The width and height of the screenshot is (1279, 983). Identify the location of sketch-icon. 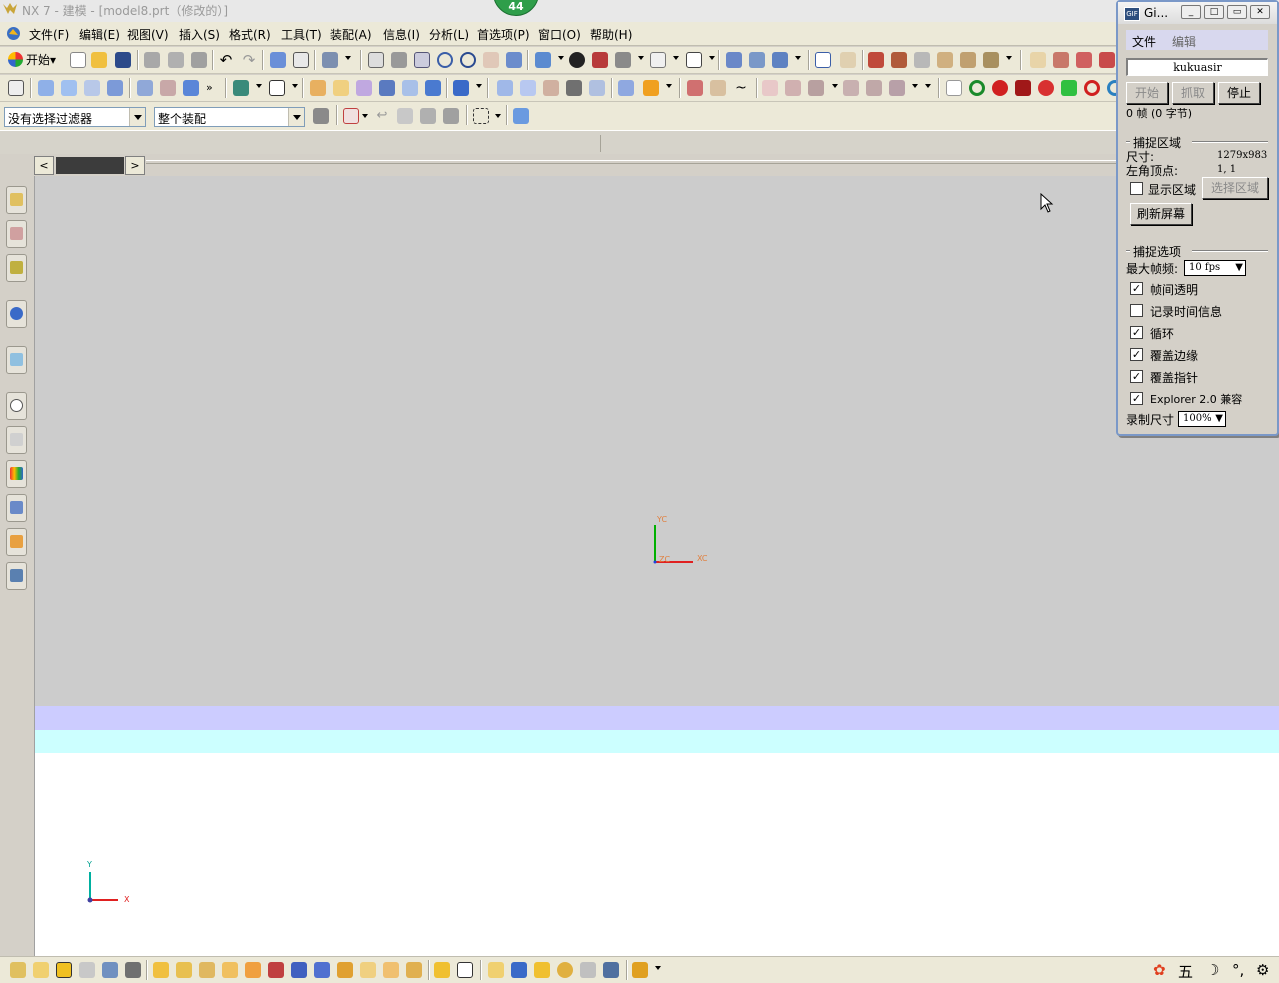
(278, 60).